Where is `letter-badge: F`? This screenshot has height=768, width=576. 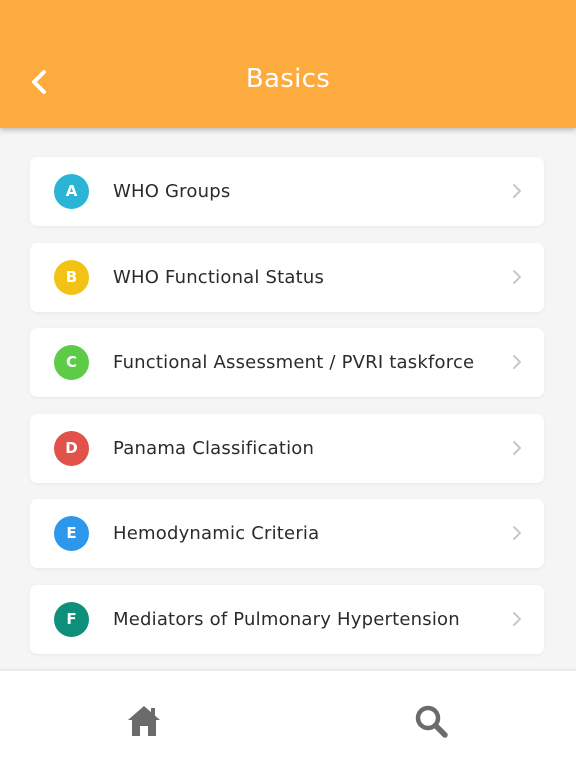 letter-badge: F is located at coordinates (71, 619).